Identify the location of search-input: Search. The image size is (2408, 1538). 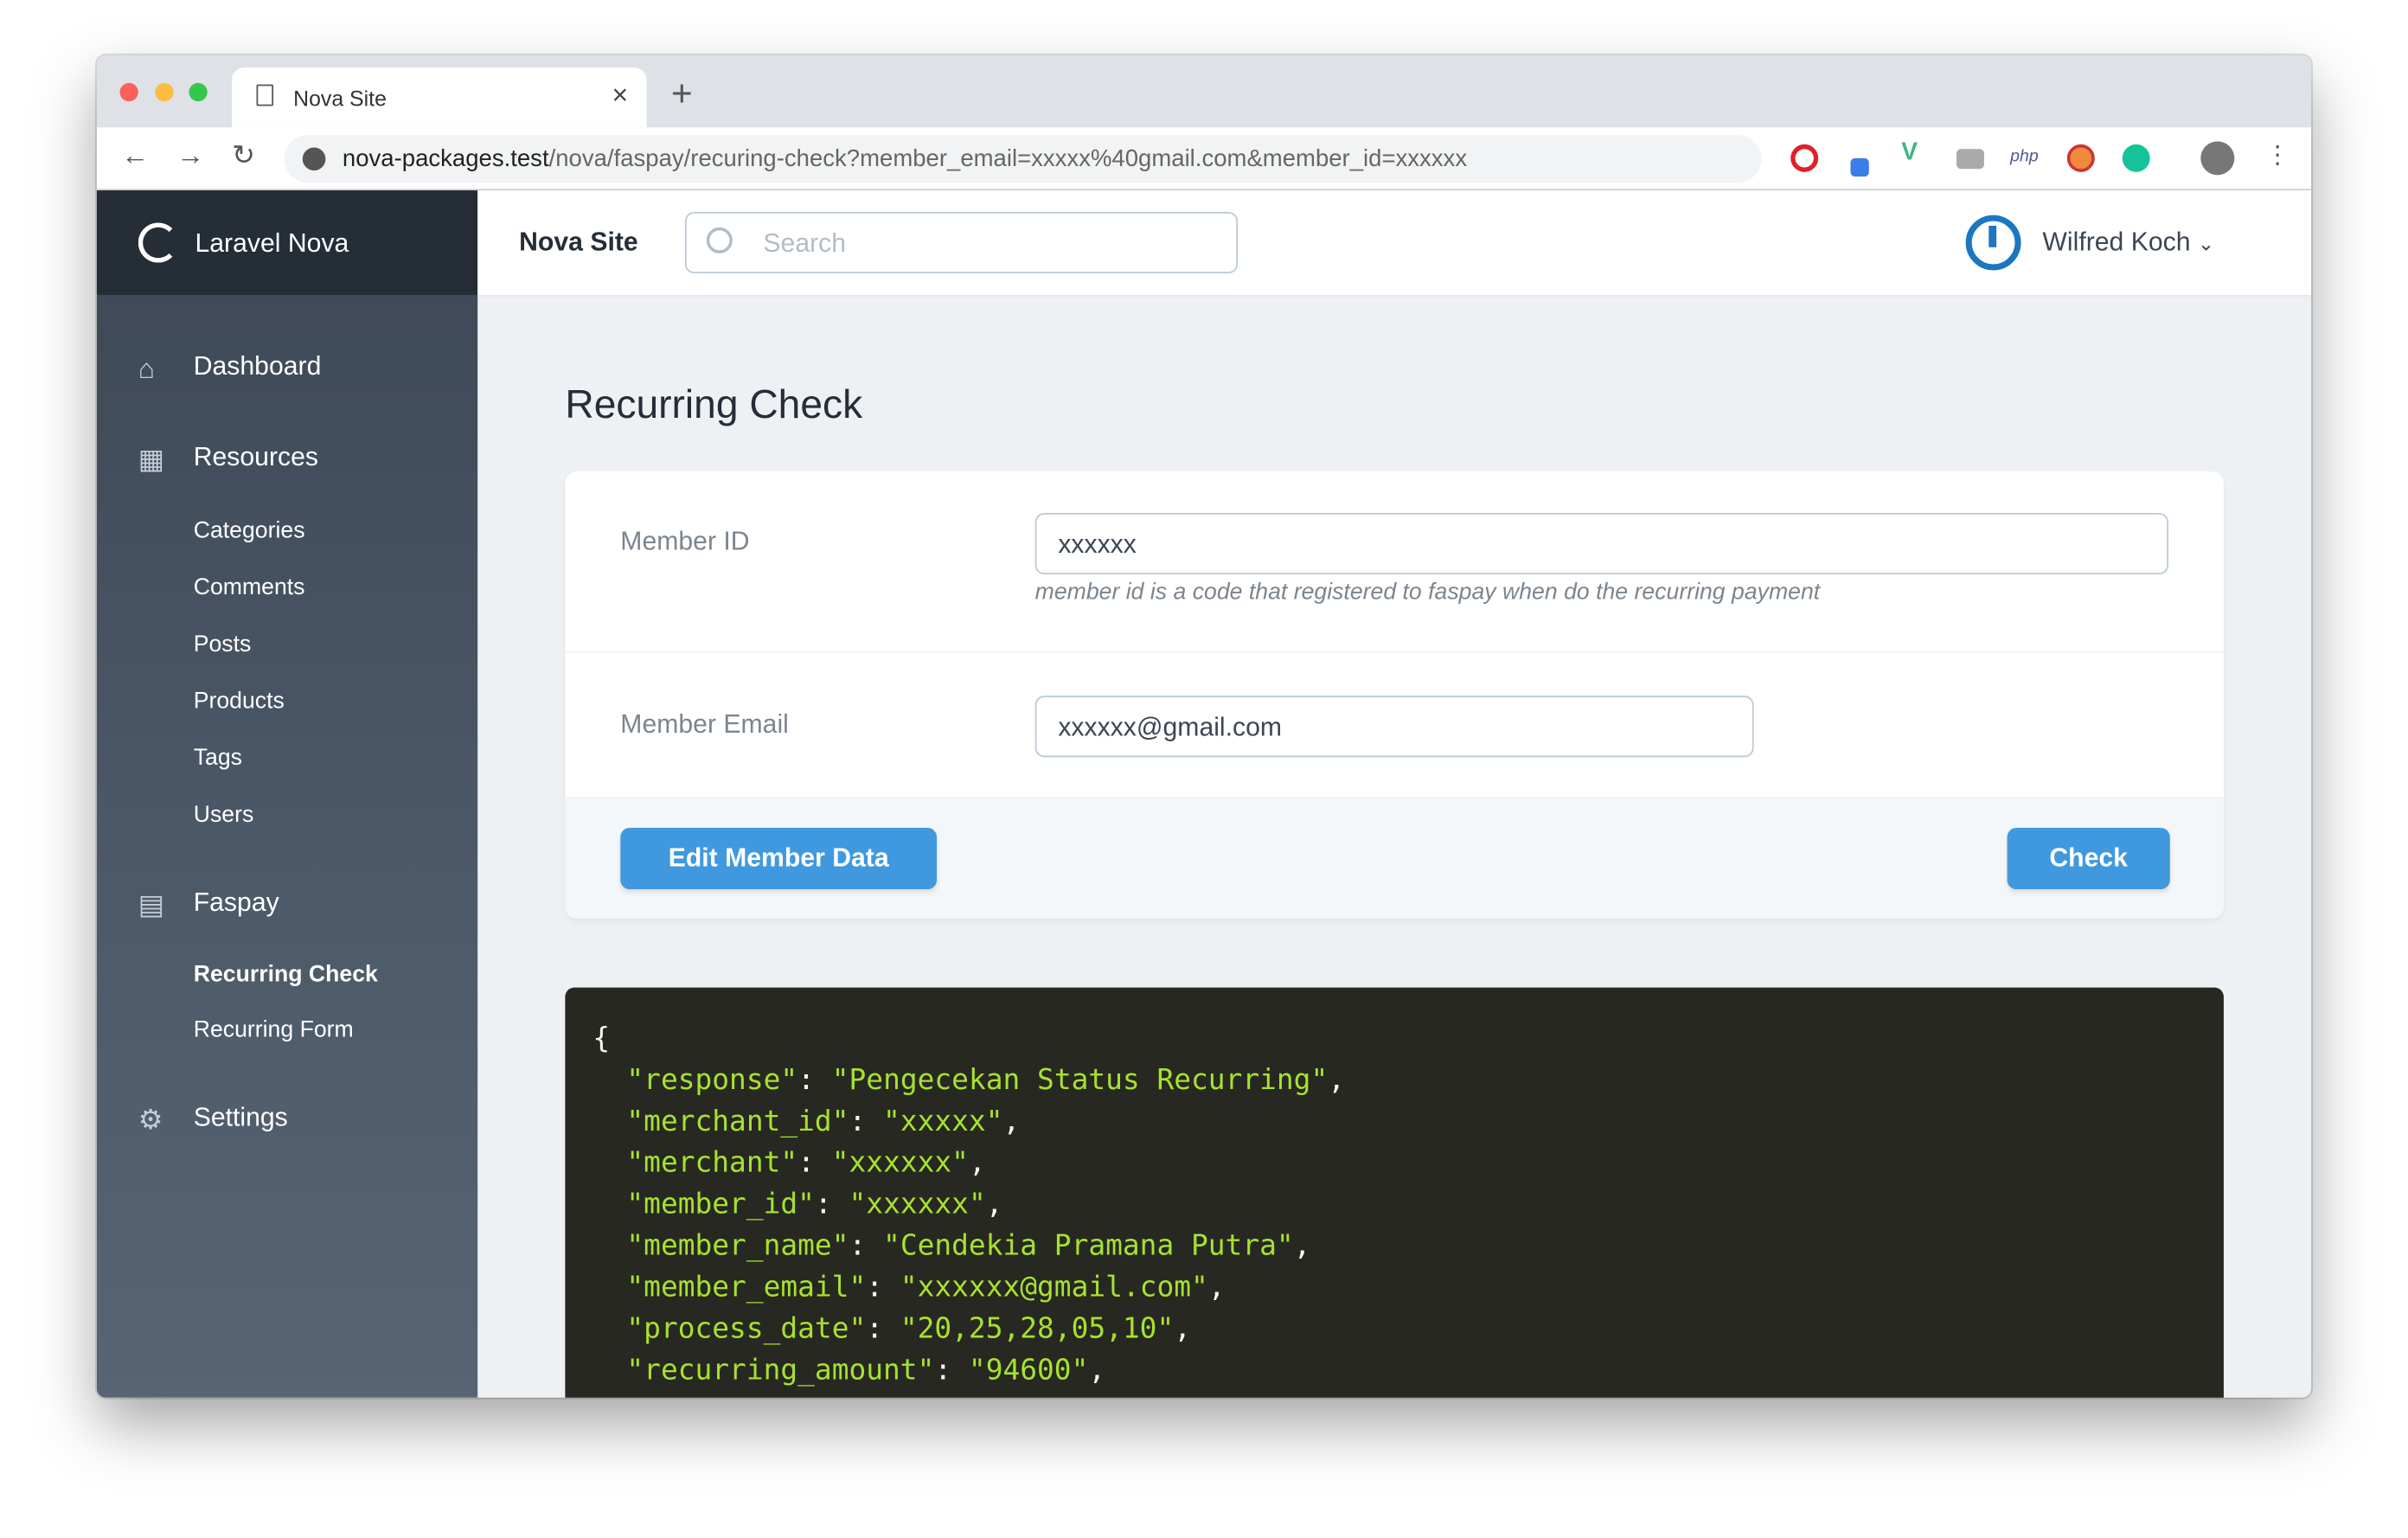
(961, 243).